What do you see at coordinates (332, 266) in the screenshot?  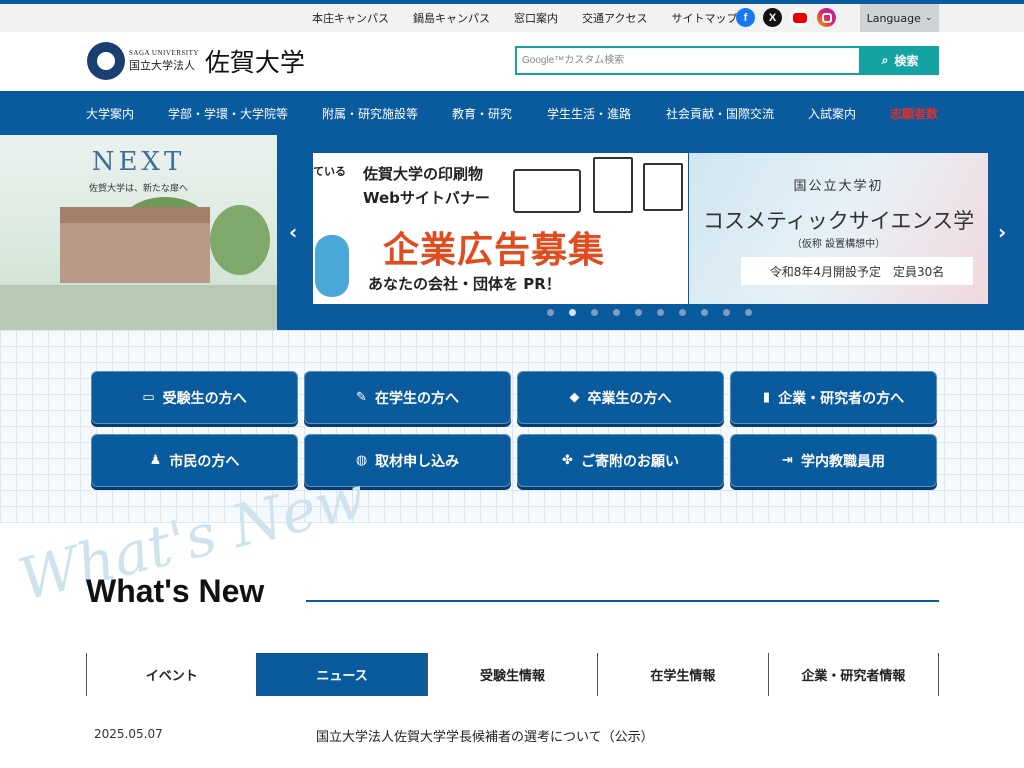 I see `mascot-illustration` at bounding box center [332, 266].